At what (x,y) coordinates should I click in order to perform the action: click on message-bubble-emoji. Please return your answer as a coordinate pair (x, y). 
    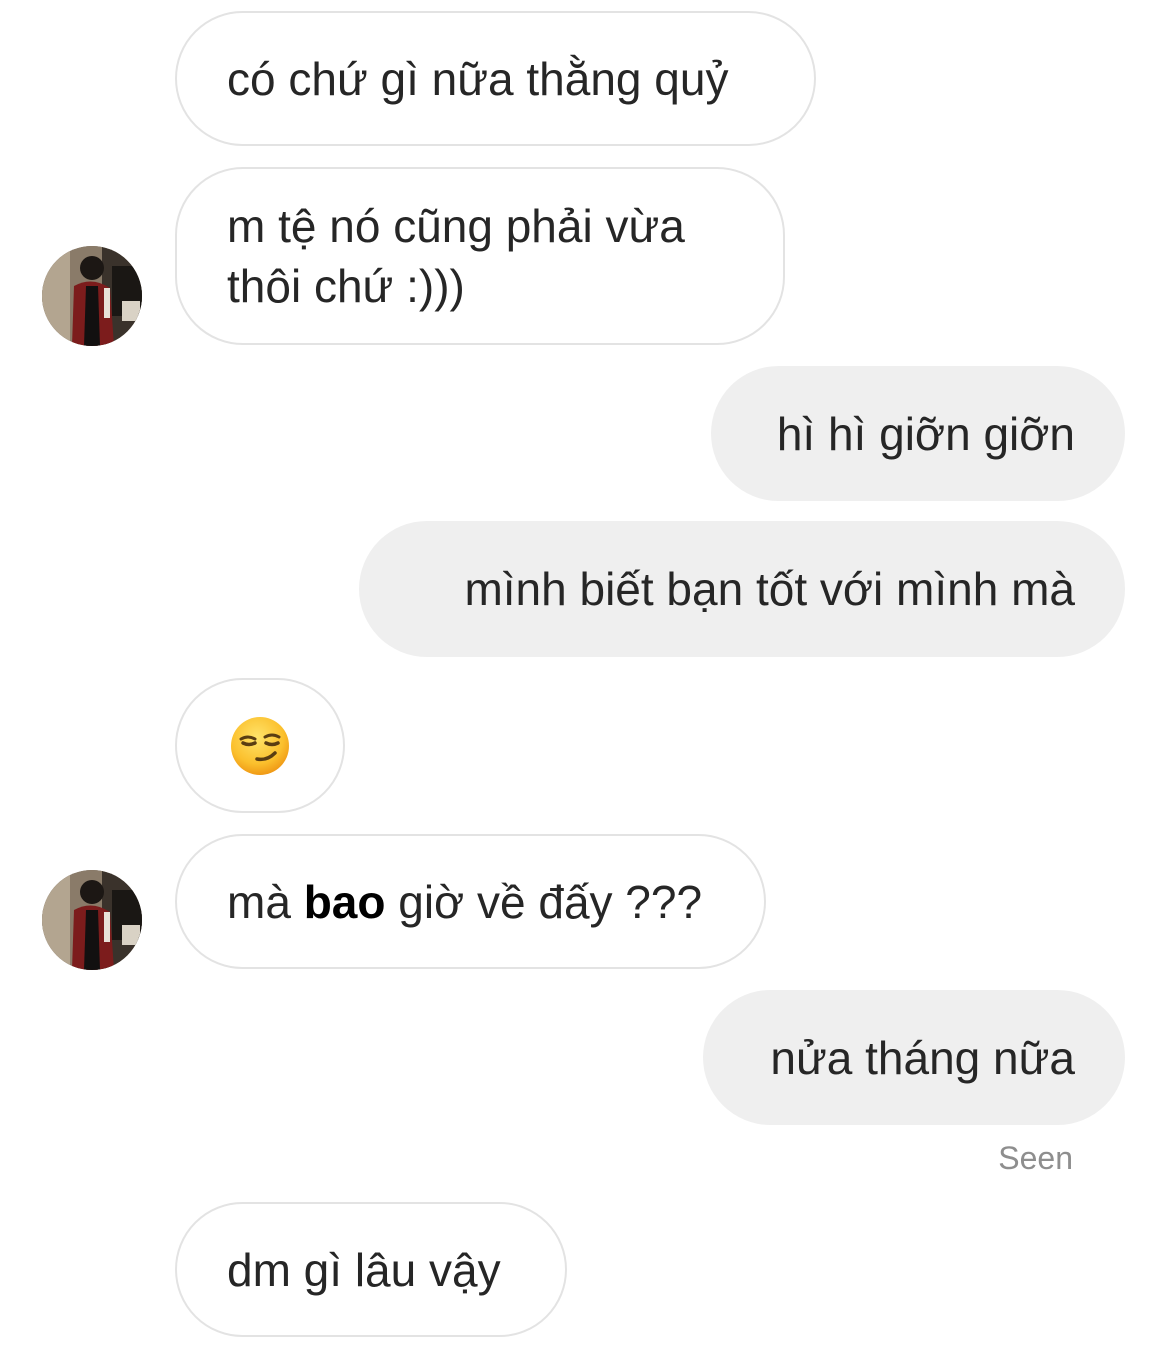
    Looking at the image, I should click on (260, 745).